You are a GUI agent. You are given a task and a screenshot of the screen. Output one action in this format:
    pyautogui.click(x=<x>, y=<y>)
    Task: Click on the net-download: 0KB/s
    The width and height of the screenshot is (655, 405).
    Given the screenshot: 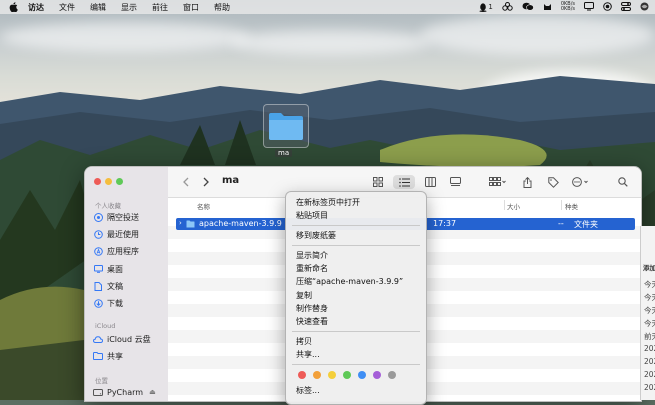 What is the action you would take?
    pyautogui.click(x=567, y=9)
    